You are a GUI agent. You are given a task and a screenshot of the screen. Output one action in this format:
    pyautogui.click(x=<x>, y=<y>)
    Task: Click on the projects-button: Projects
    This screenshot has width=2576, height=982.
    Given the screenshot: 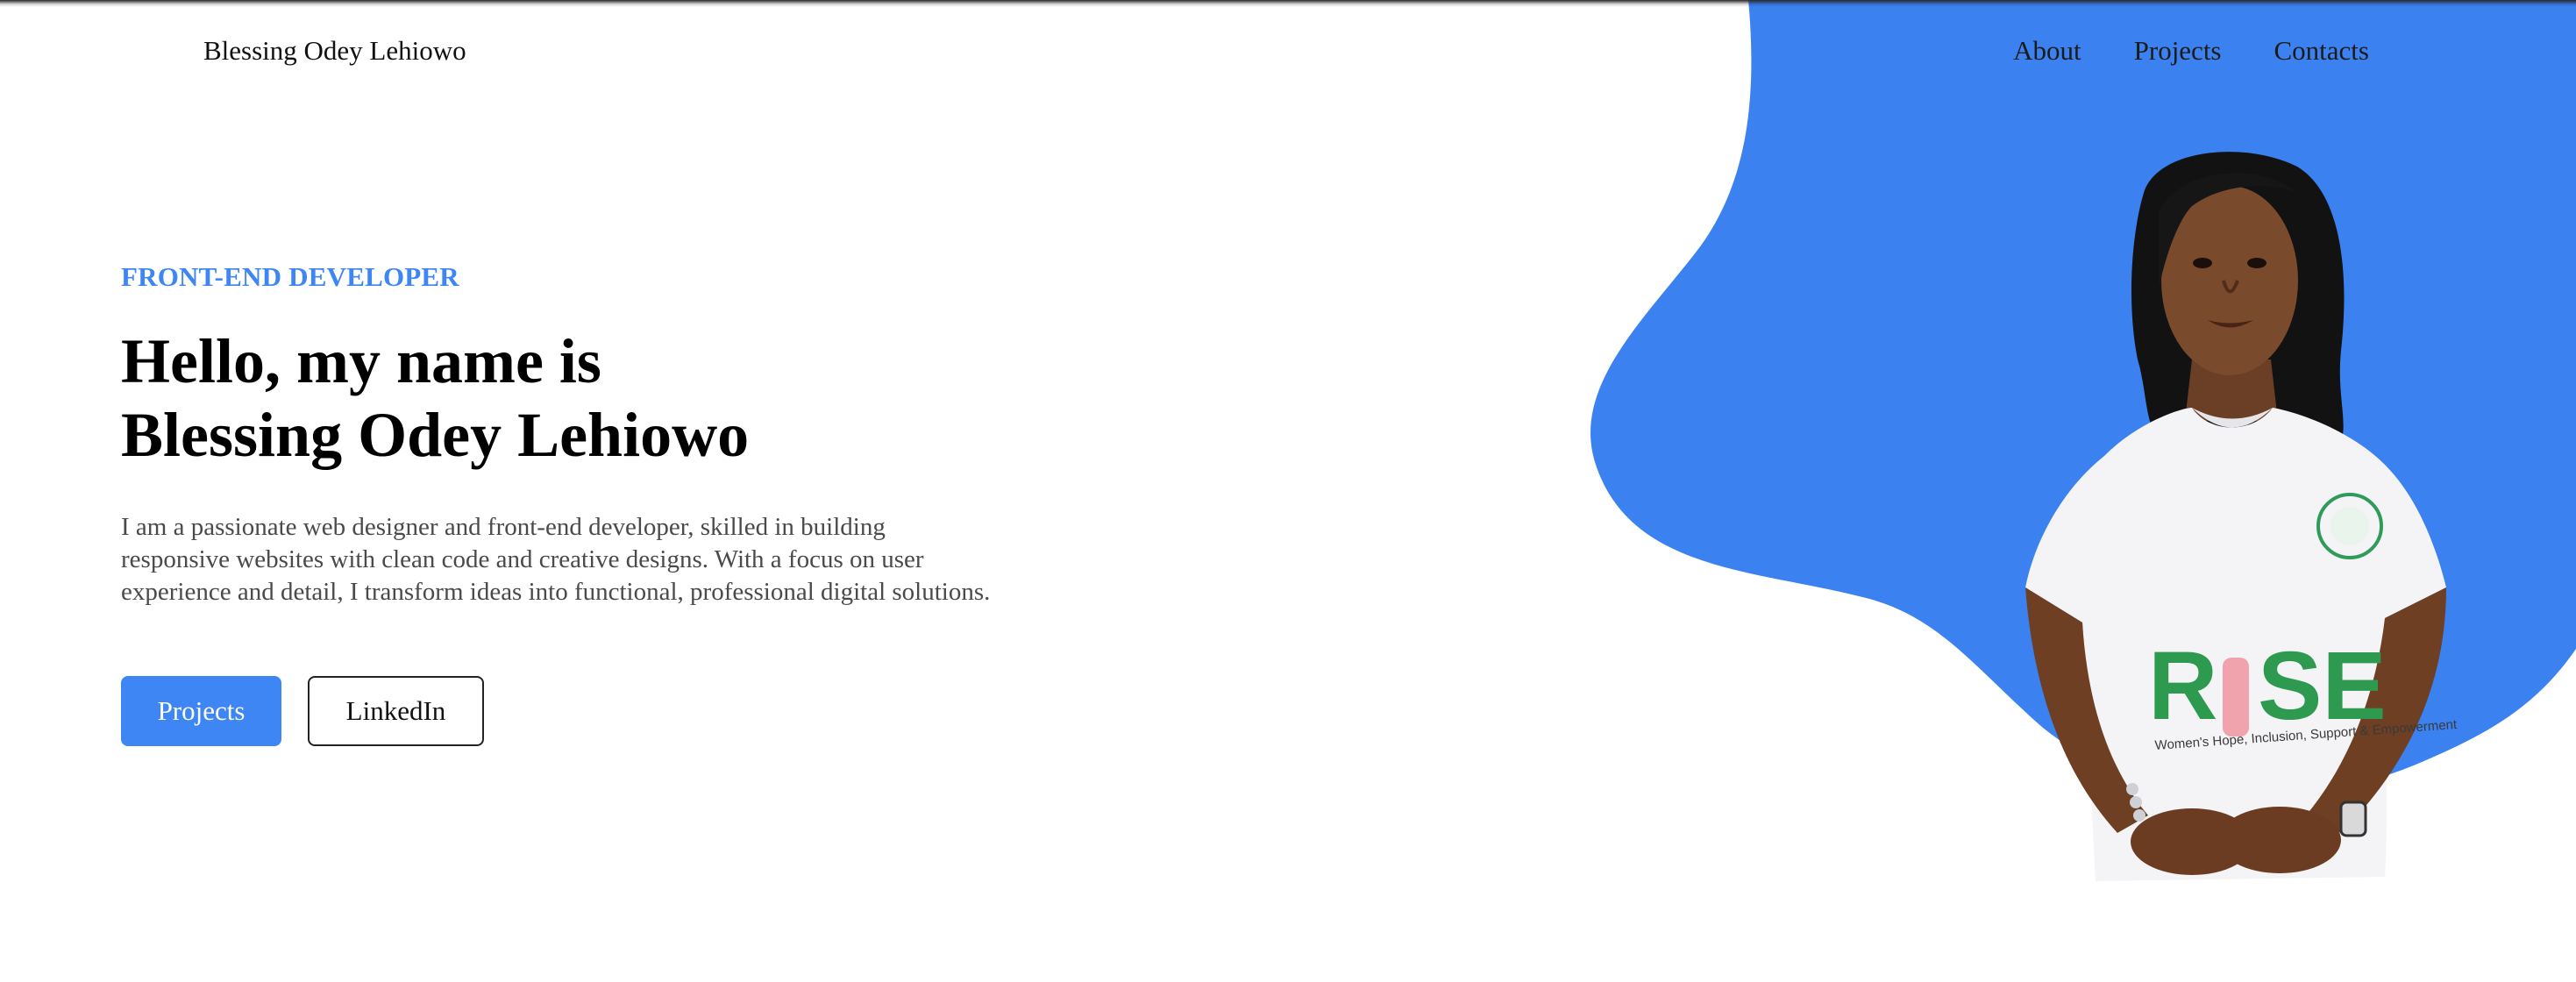 What is the action you would take?
    pyautogui.click(x=201, y=711)
    